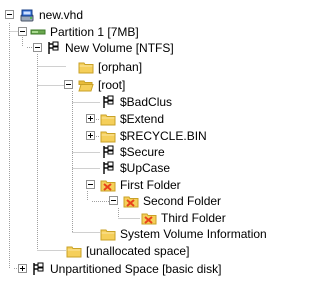  What do you see at coordinates (193, 234) in the screenshot?
I see `tree-node-label: System Volume Information` at bounding box center [193, 234].